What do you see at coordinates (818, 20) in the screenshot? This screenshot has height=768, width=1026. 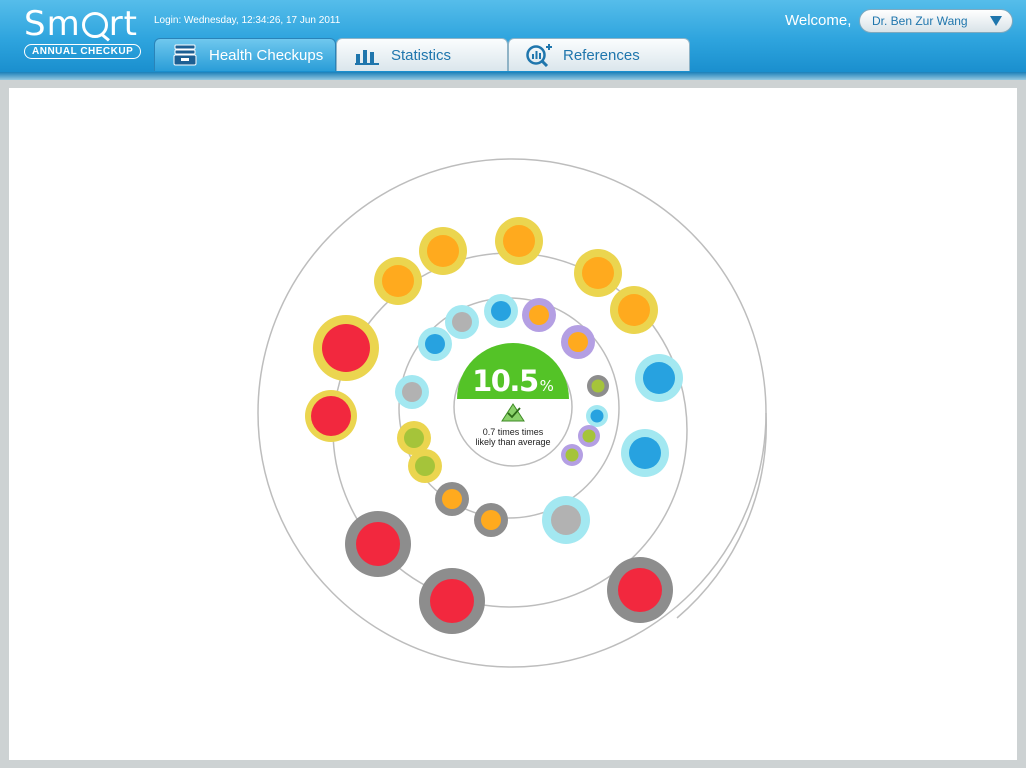 I see `welcome-label: Welcome,` at bounding box center [818, 20].